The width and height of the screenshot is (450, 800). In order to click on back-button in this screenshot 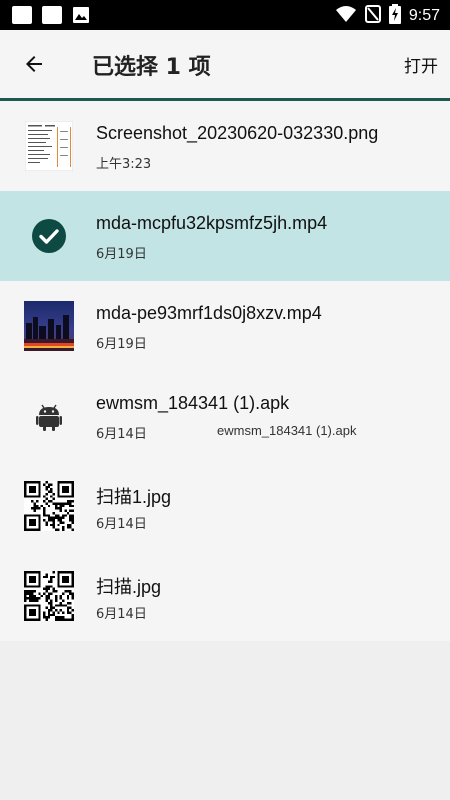, I will do `click(34, 64)`.